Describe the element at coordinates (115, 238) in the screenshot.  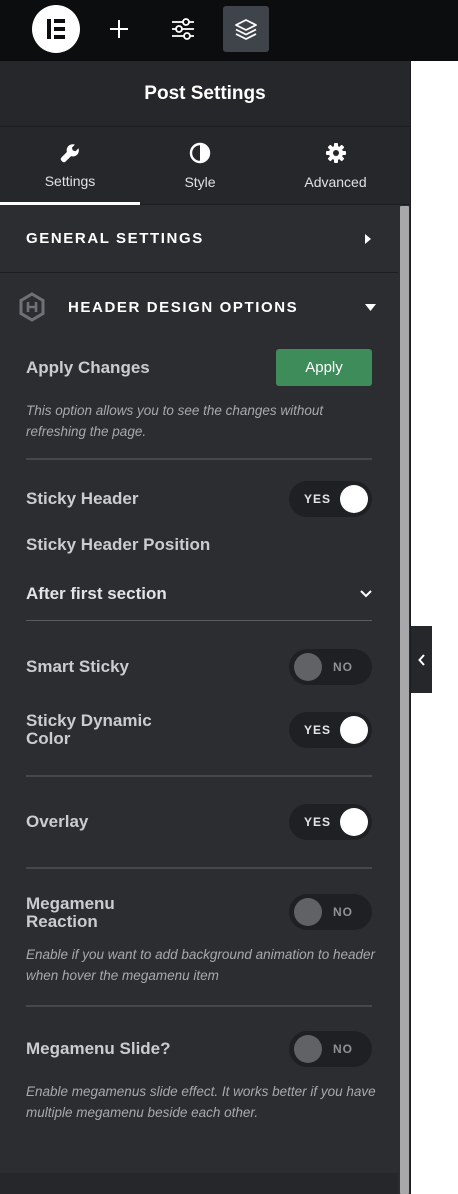
I see `general-settings-title: GENERAL SETTINGS` at that location.